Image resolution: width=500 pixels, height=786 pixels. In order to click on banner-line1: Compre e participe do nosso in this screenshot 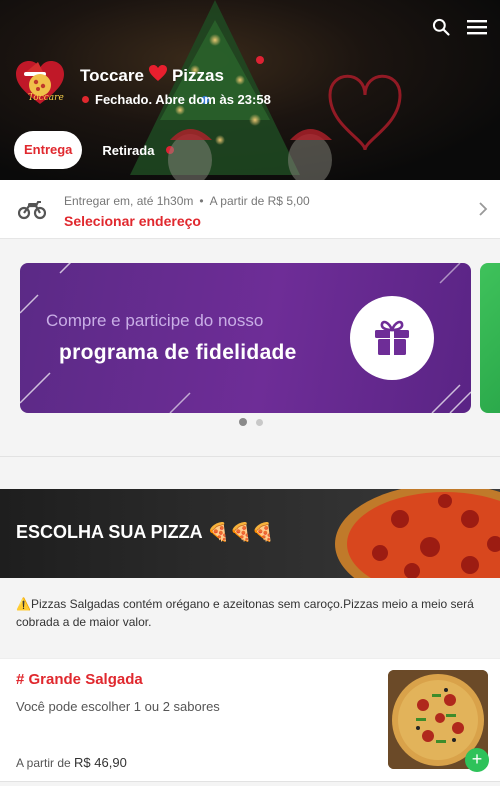, I will do `click(155, 320)`.